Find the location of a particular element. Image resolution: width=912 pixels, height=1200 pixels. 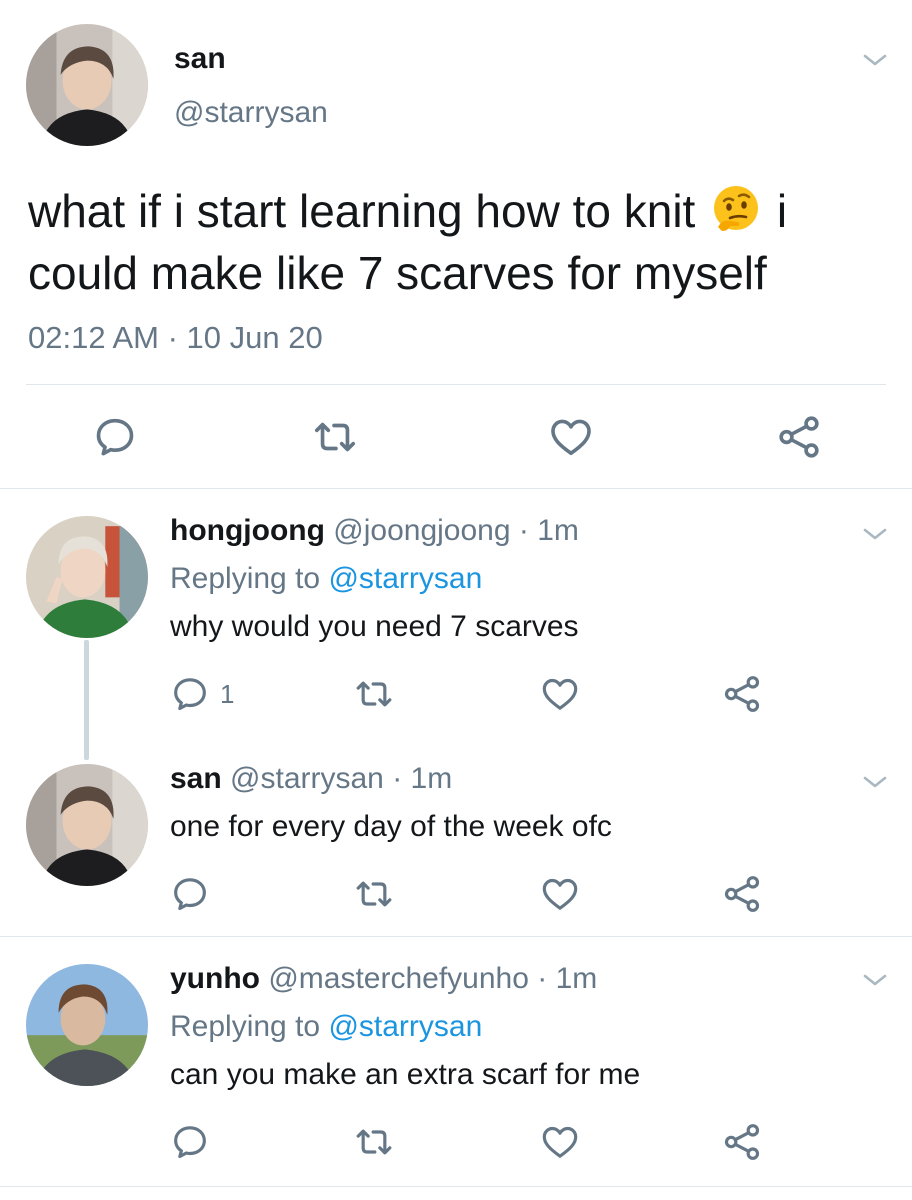

display-name: yunho is located at coordinates (215, 978).